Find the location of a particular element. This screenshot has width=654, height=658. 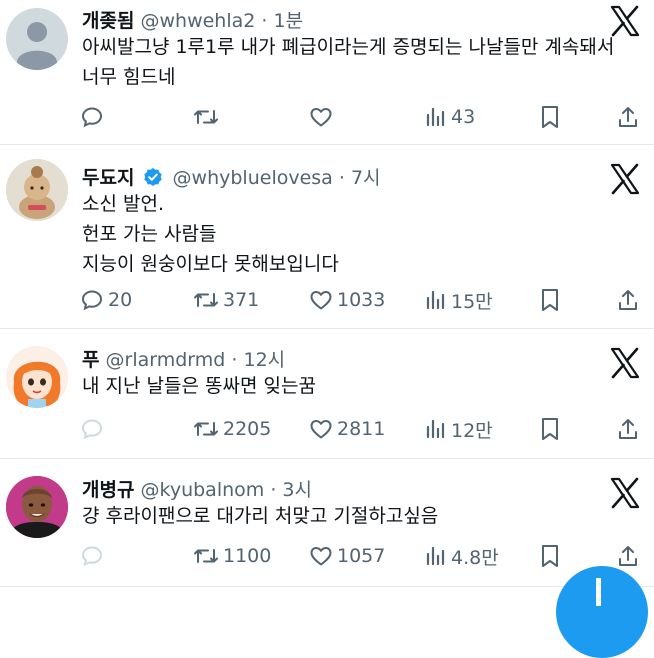

action-bar: 2205 2811 12만 is located at coordinates (327, 429).